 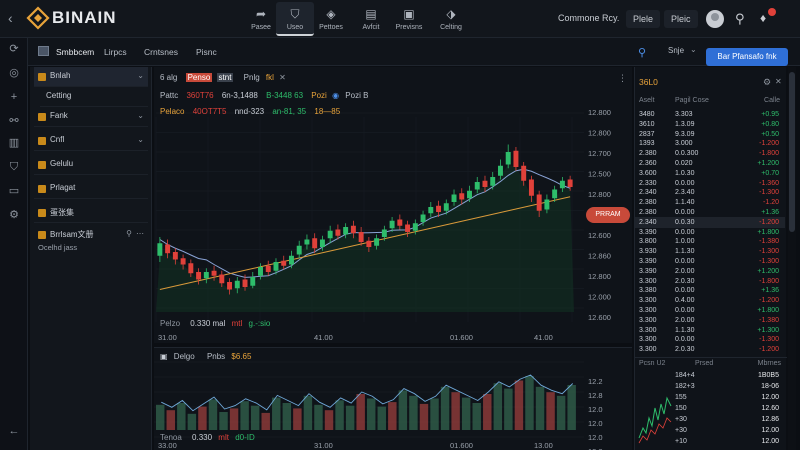 I want to click on plus-icon: +, so click(x=14, y=97).